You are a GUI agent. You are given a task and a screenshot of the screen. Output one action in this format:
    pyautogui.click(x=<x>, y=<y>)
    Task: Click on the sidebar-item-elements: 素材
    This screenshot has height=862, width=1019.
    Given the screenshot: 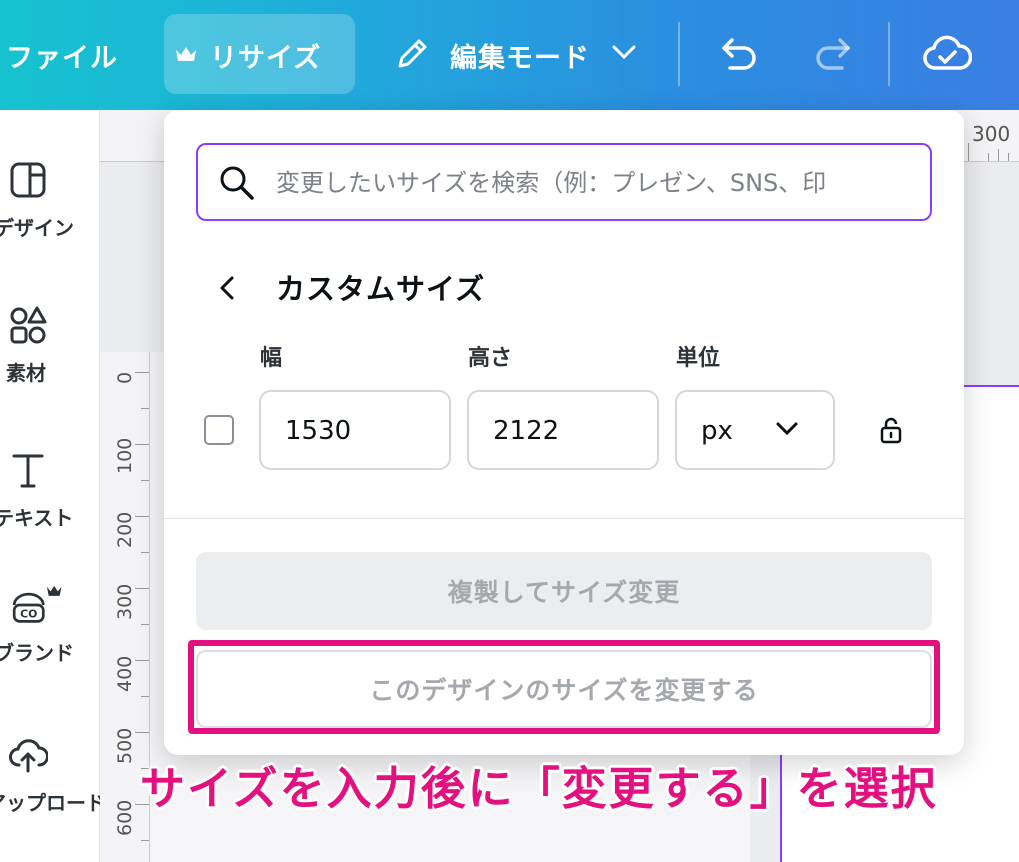 What is the action you would take?
    pyautogui.click(x=50, y=365)
    